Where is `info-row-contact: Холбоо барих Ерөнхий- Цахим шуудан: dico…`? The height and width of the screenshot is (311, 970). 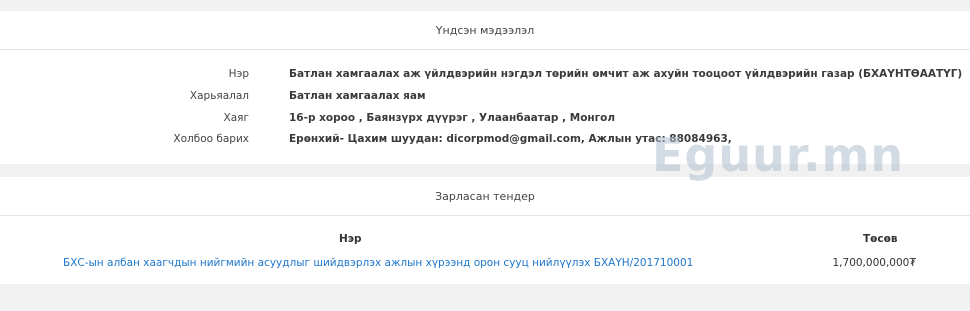
info-row-contact: Холбоо барих Ерөнхий- Цахим шуудан: dico… is located at coordinates (485, 139).